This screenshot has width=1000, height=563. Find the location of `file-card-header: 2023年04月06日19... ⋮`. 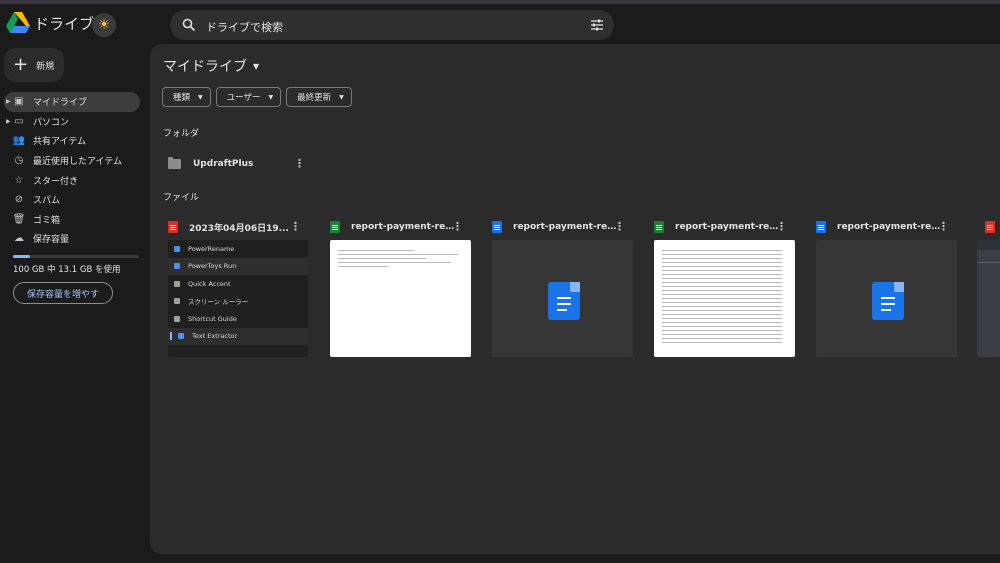

file-card-header: 2023年04月06日19... ⋮ is located at coordinates (239, 227).